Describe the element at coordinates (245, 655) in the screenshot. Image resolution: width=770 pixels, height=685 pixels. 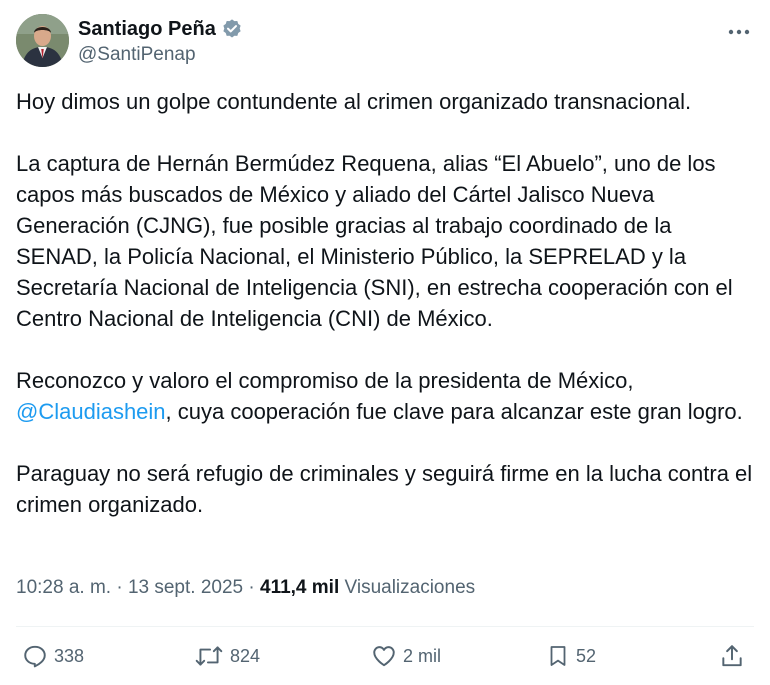
I see `repost-count: 824` at that location.